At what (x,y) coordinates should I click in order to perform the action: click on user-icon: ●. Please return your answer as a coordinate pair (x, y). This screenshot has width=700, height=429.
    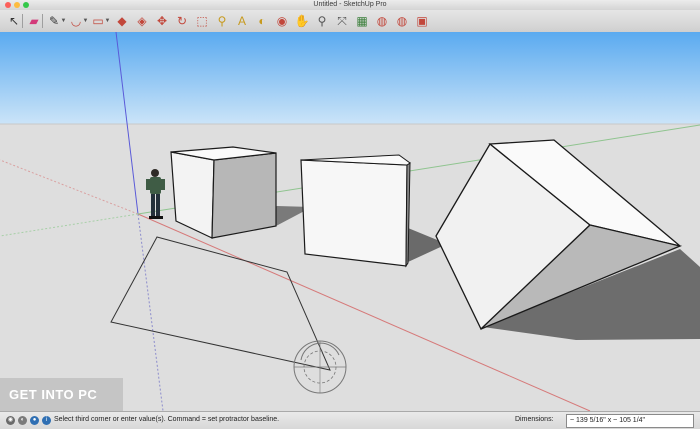
    Looking at the image, I should click on (34, 420).